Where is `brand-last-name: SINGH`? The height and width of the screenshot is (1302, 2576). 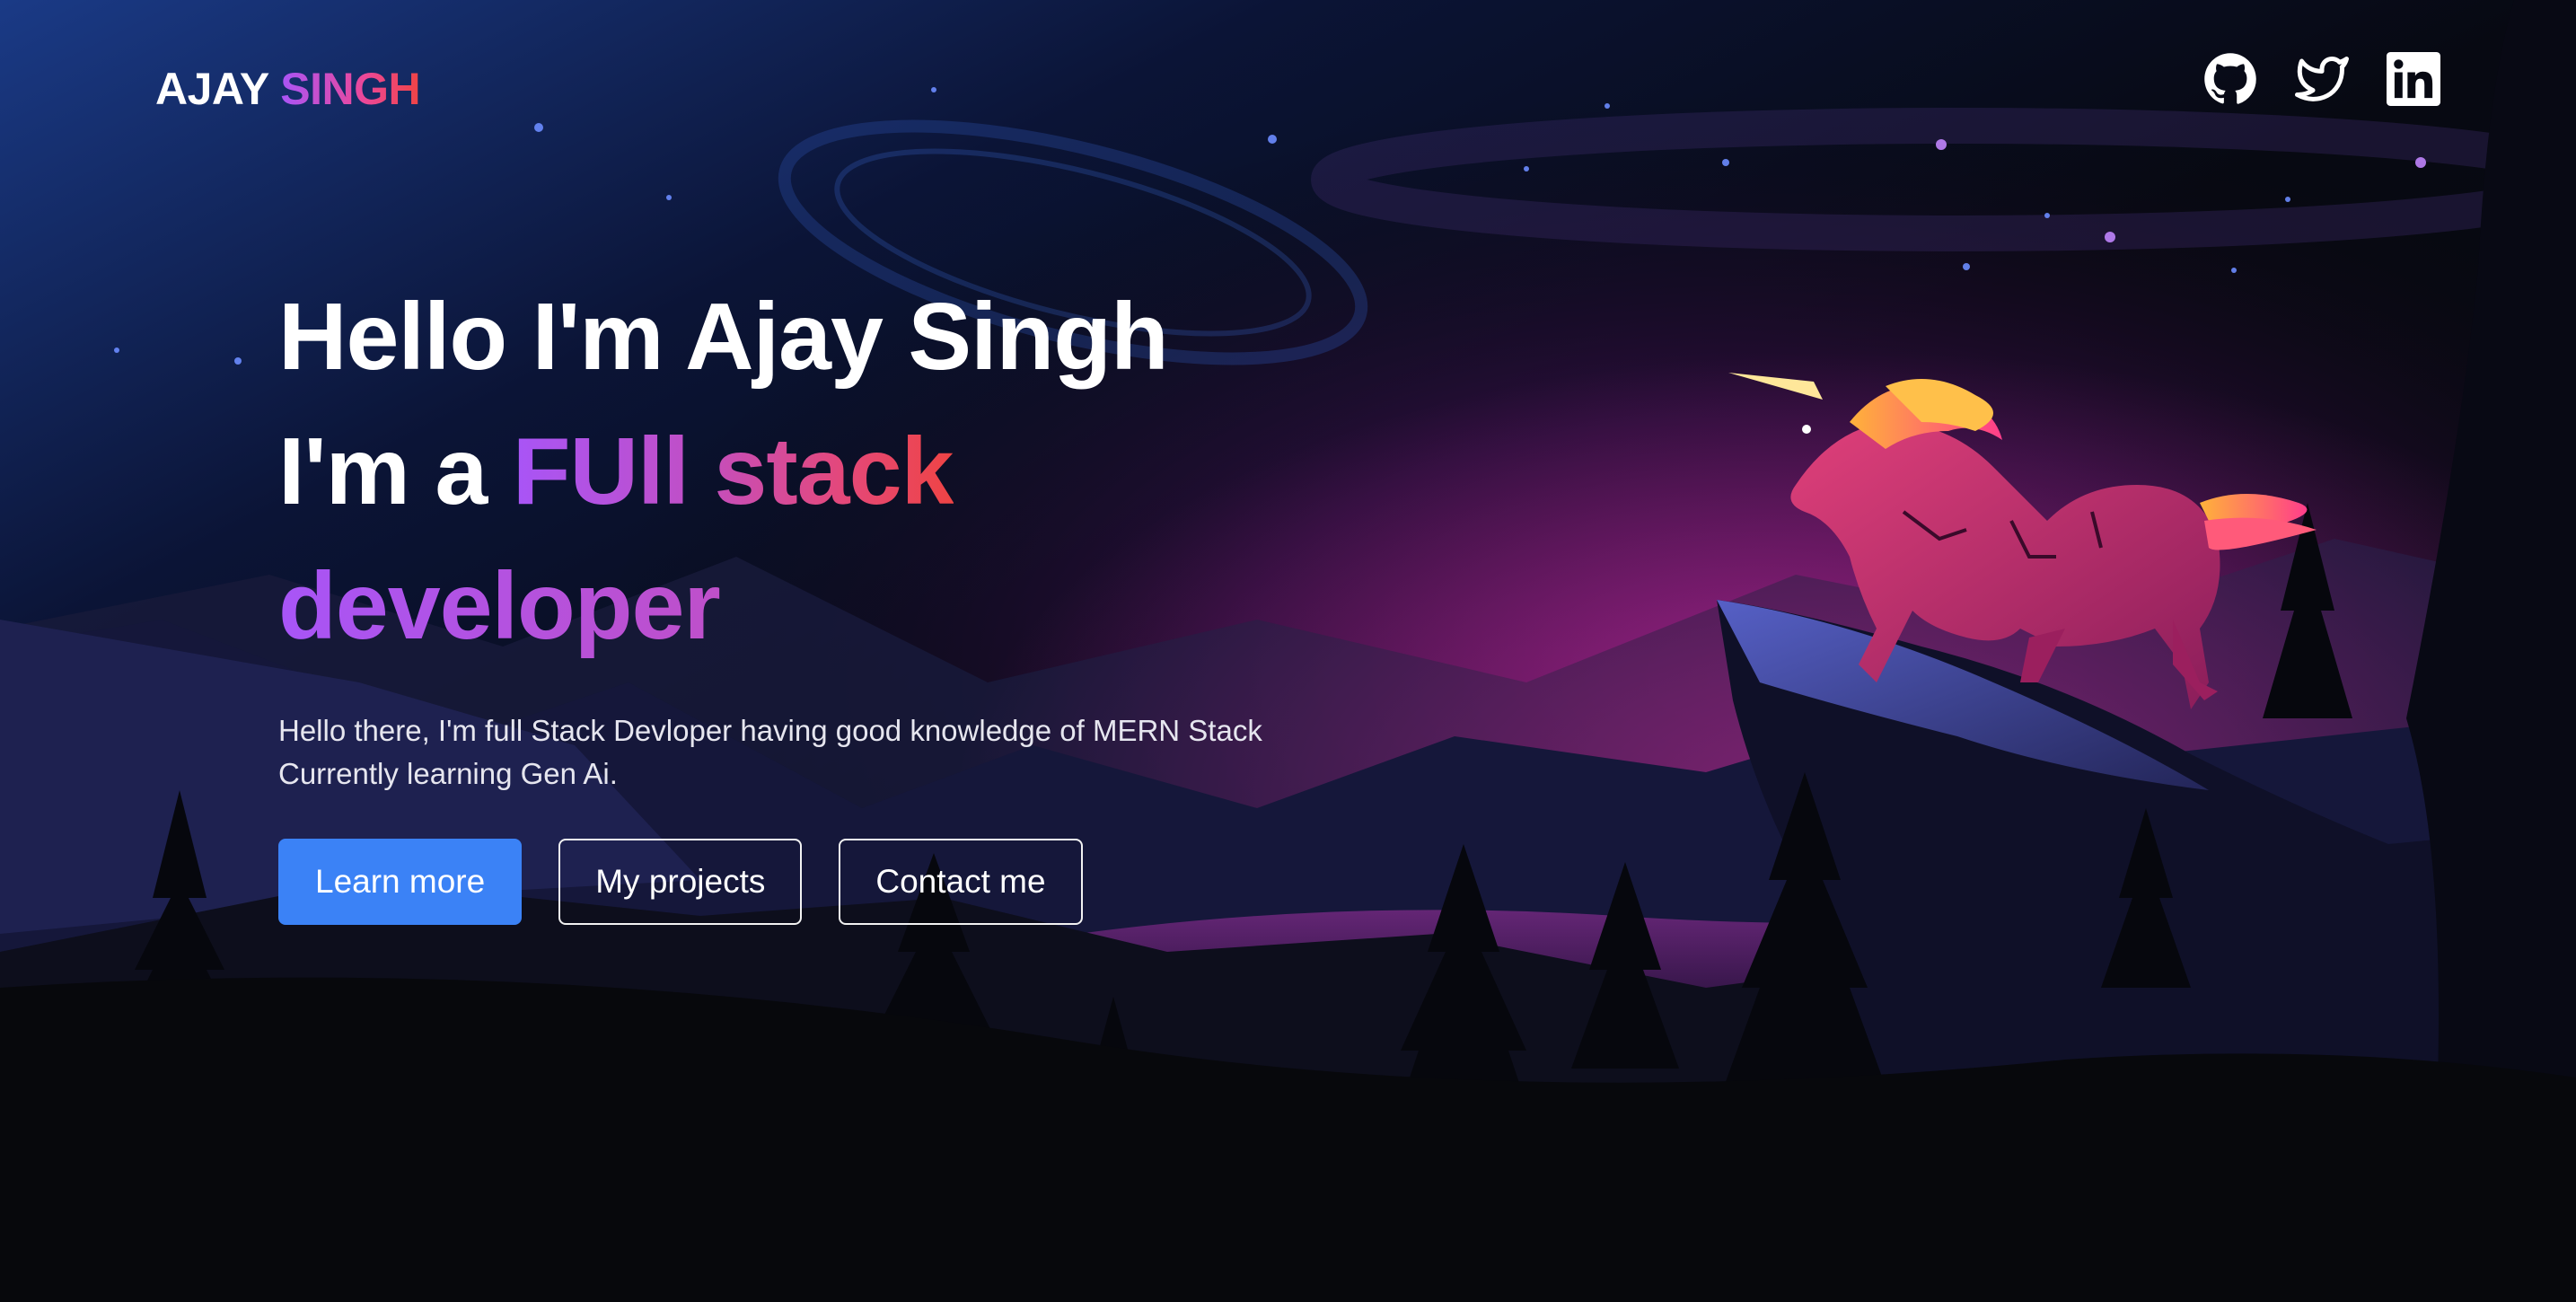
brand-last-name: SINGH is located at coordinates (350, 89).